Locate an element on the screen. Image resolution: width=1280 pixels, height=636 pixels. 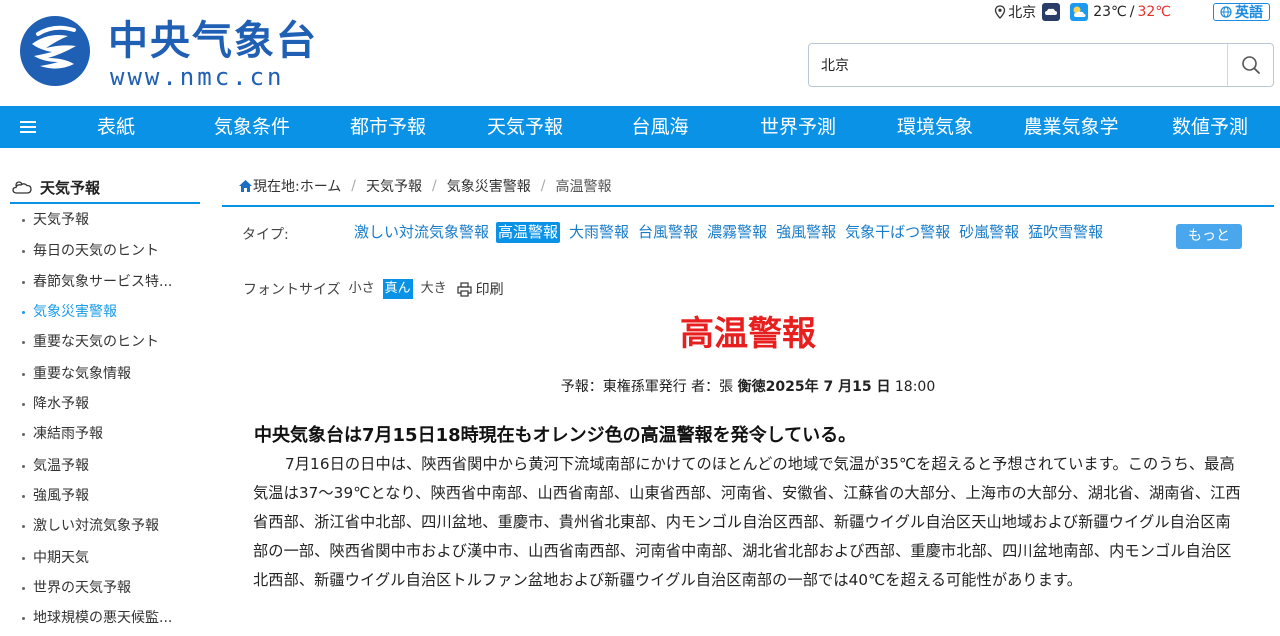
type-high-temperature: 高温警報 is located at coordinates (528, 232).